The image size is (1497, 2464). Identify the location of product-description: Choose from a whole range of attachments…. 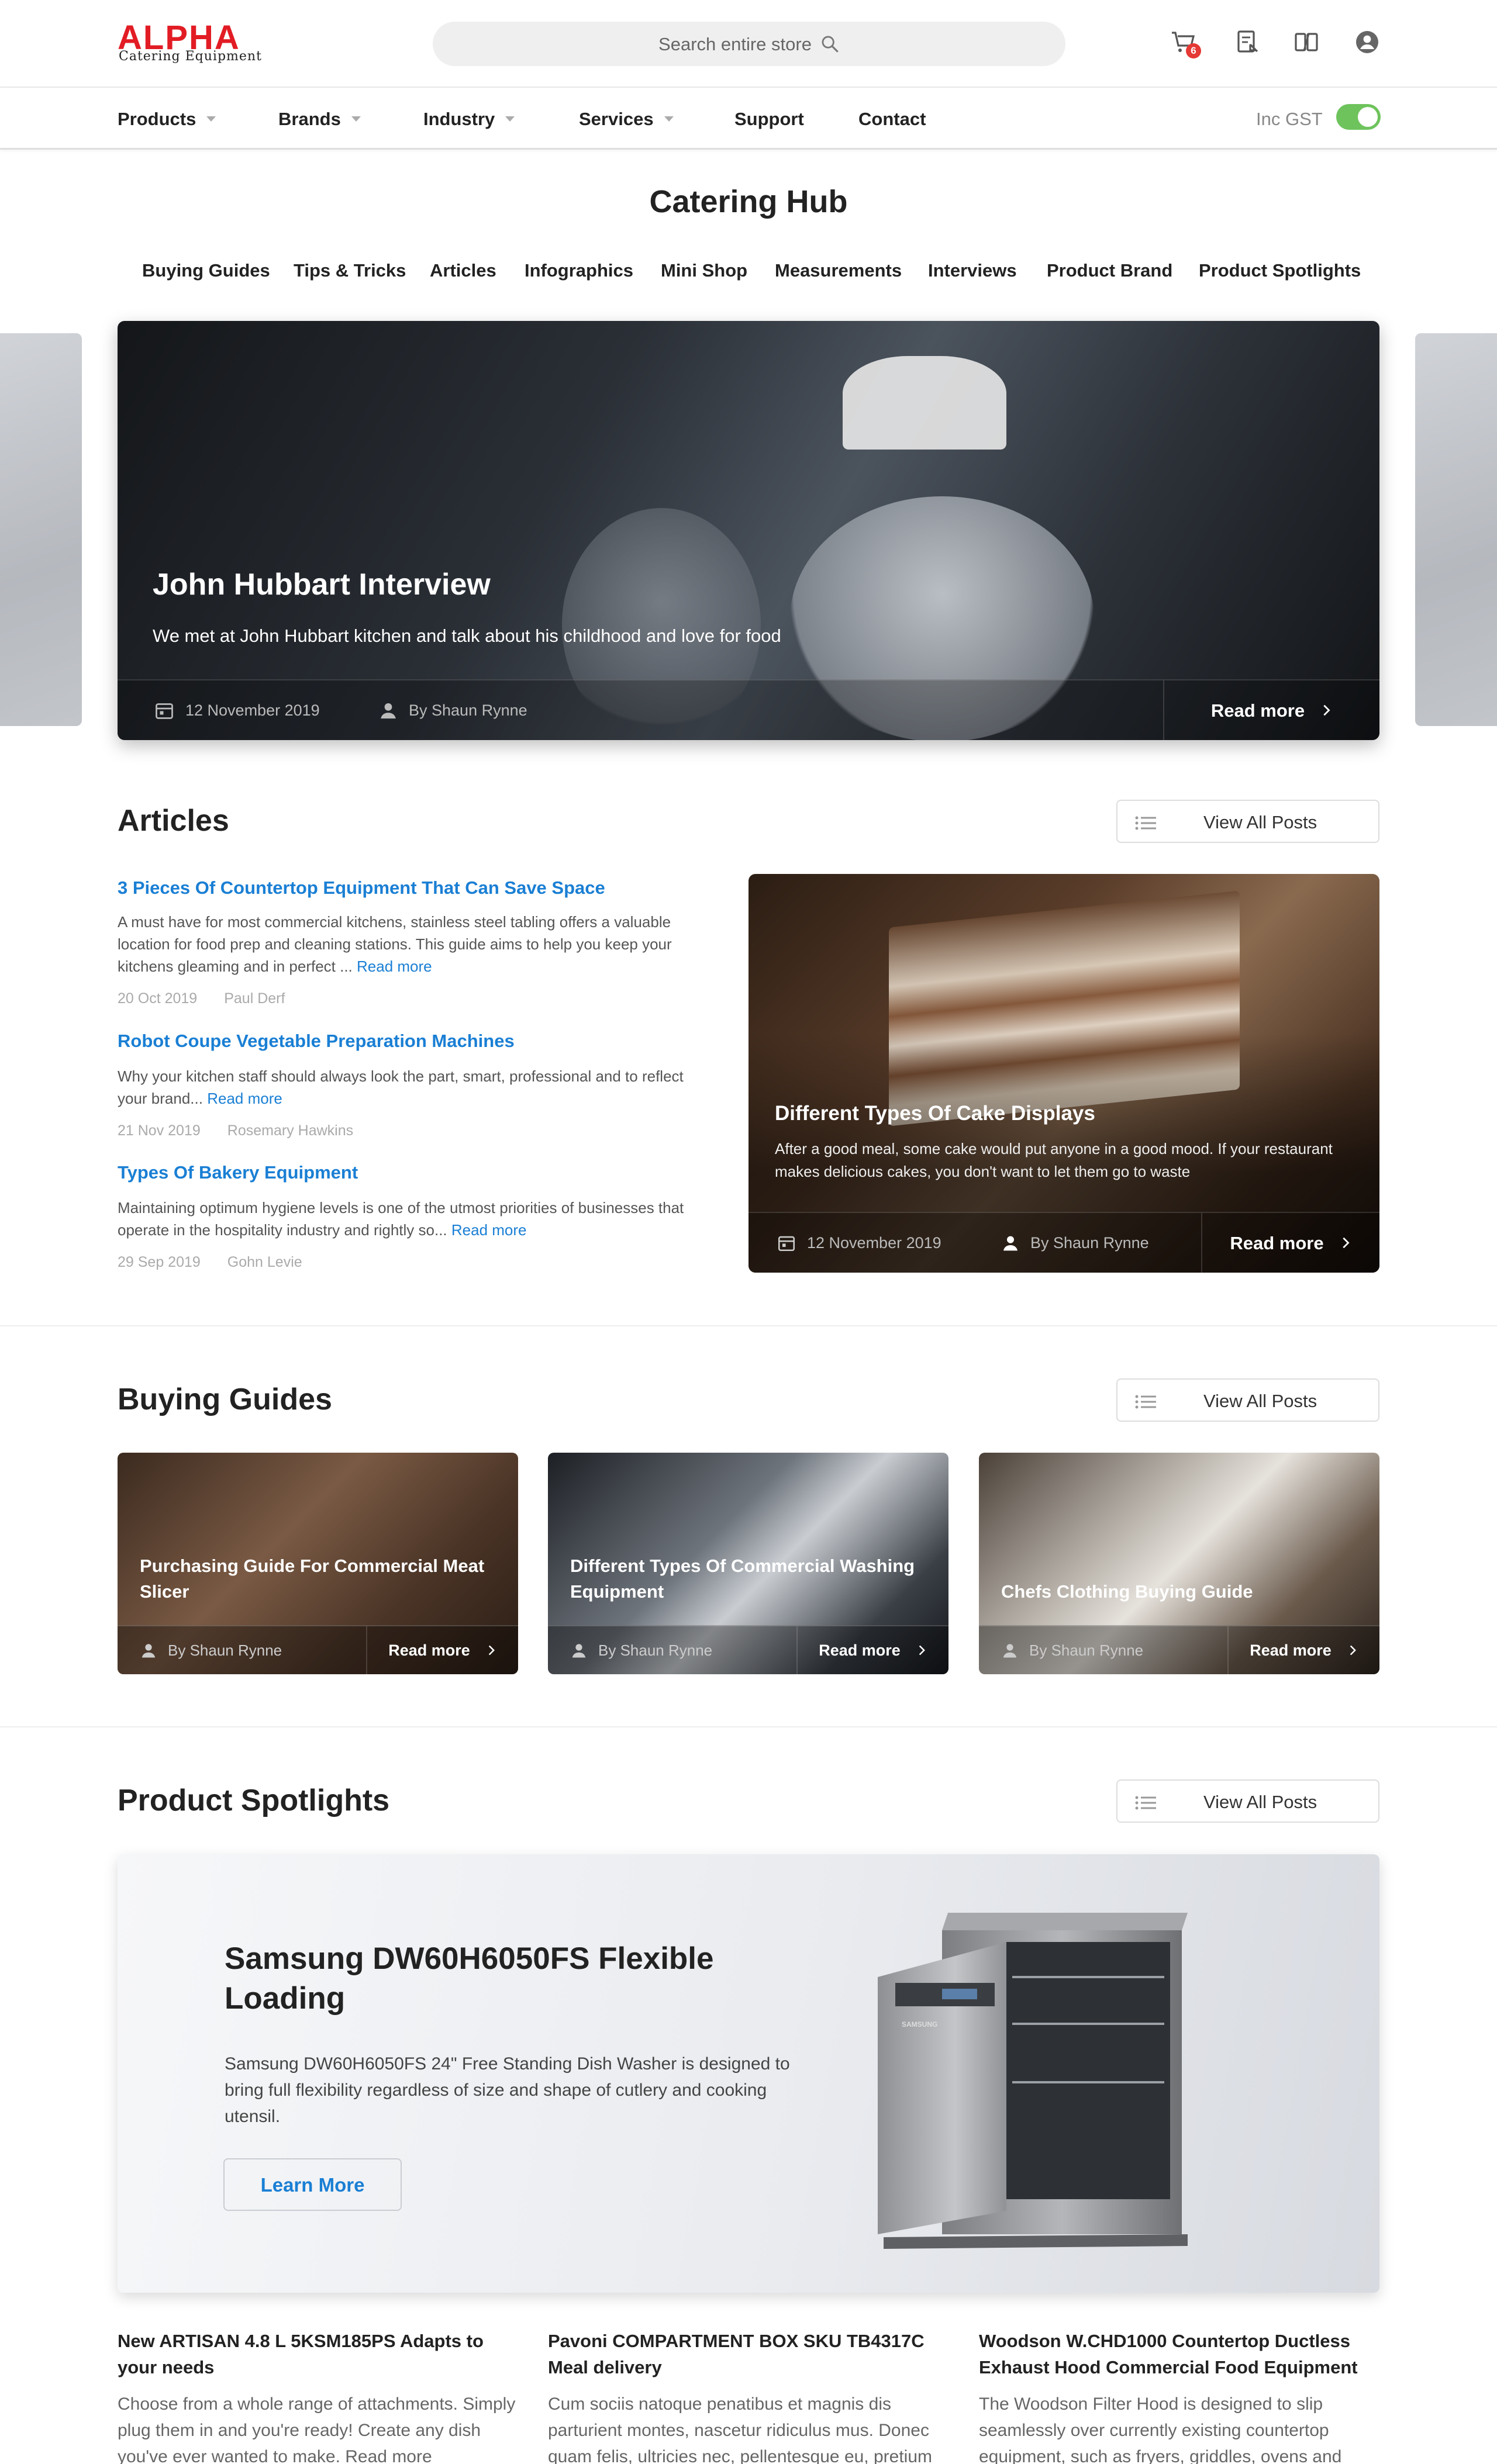
(317, 2429).